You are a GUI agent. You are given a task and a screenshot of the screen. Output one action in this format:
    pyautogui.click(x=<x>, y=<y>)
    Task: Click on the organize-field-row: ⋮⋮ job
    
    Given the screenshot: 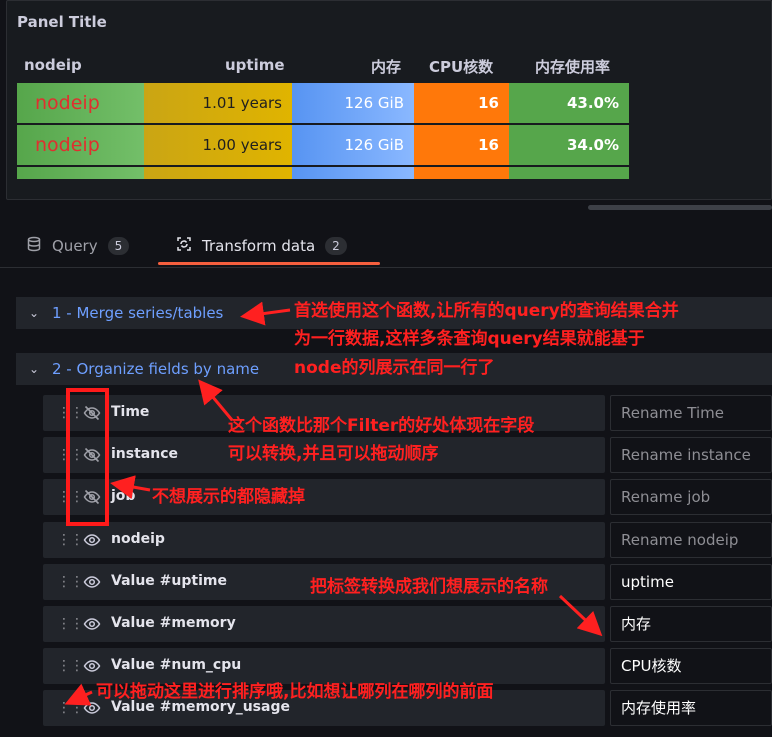 What is the action you would take?
    pyautogui.click(x=324, y=497)
    